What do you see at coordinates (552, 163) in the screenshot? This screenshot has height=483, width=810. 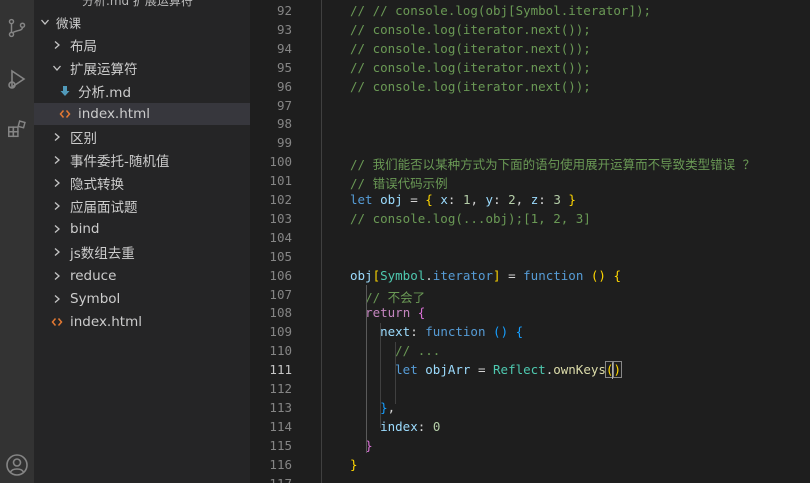 I see `code-line: // 我们能否以某种方式为下面的语句使用展开运算而不导致类型错误 ？` at bounding box center [552, 163].